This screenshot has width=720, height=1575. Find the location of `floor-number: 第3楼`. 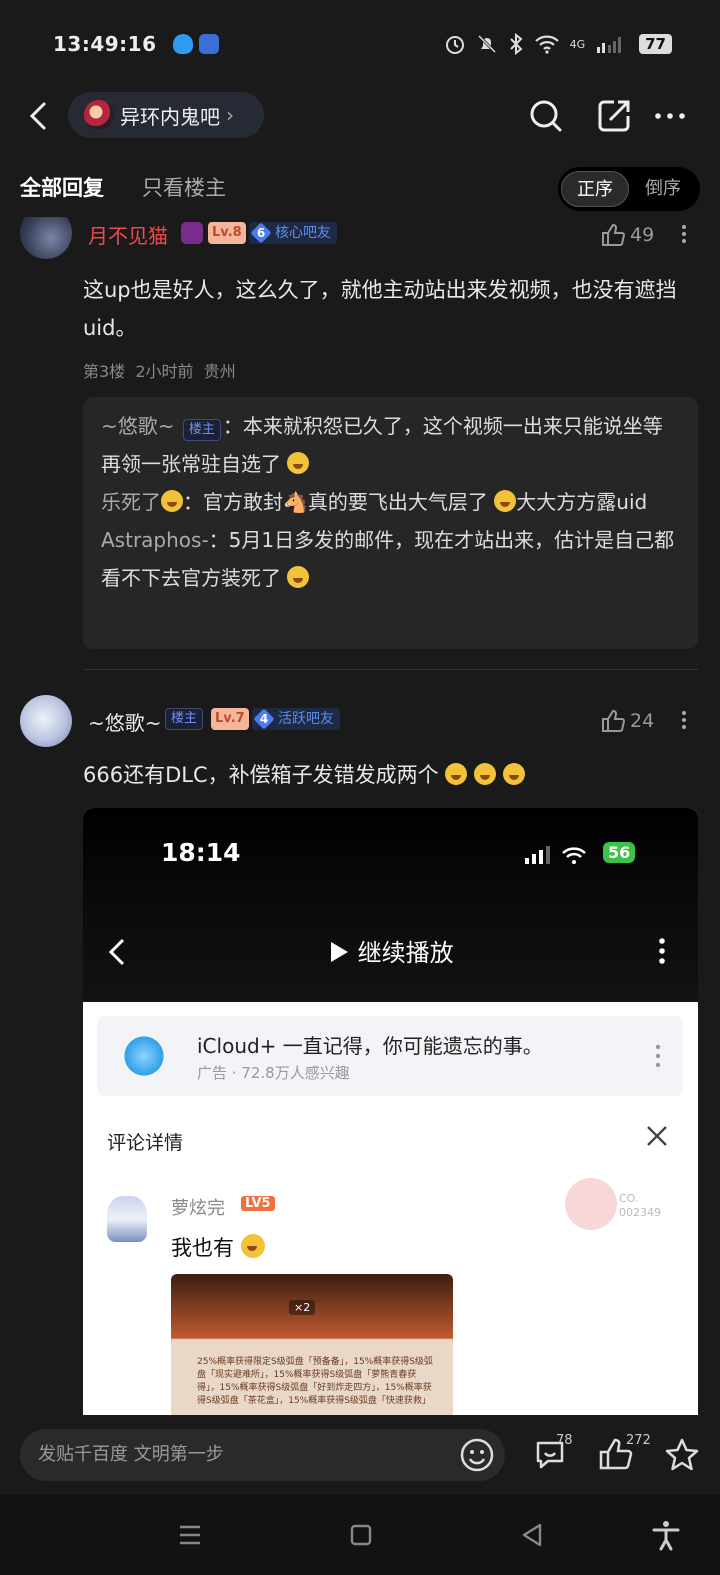

floor-number: 第3楼 is located at coordinates (104, 371).